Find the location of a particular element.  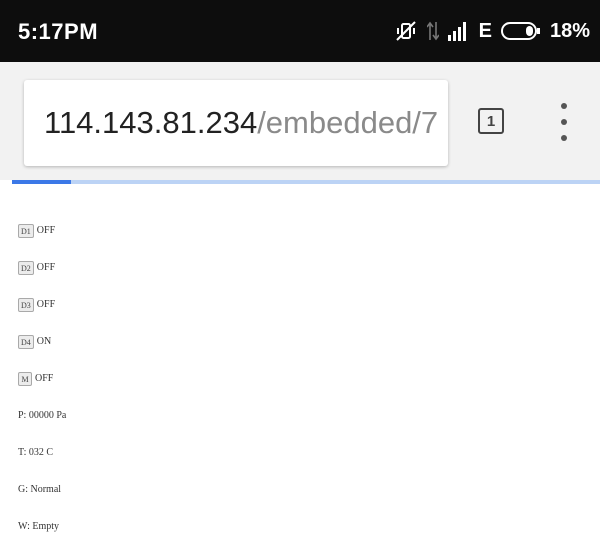

d2-state: OFF is located at coordinates (46, 267).